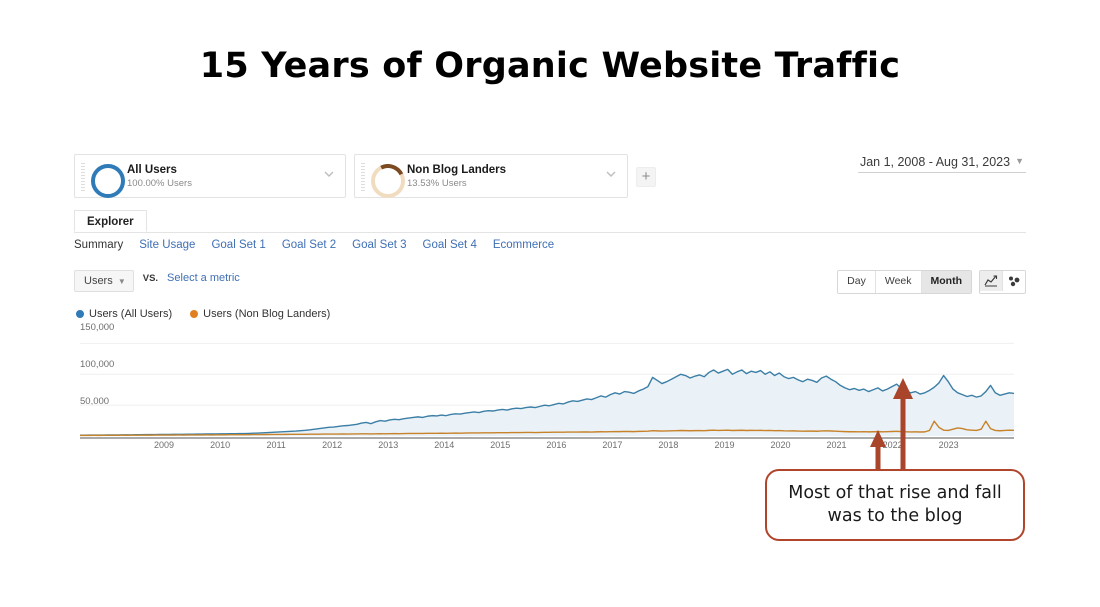 This screenshot has width=1100, height=607. Describe the element at coordinates (892, 445) in the screenshot. I see `x-axis-tick-2022: 2022` at that location.